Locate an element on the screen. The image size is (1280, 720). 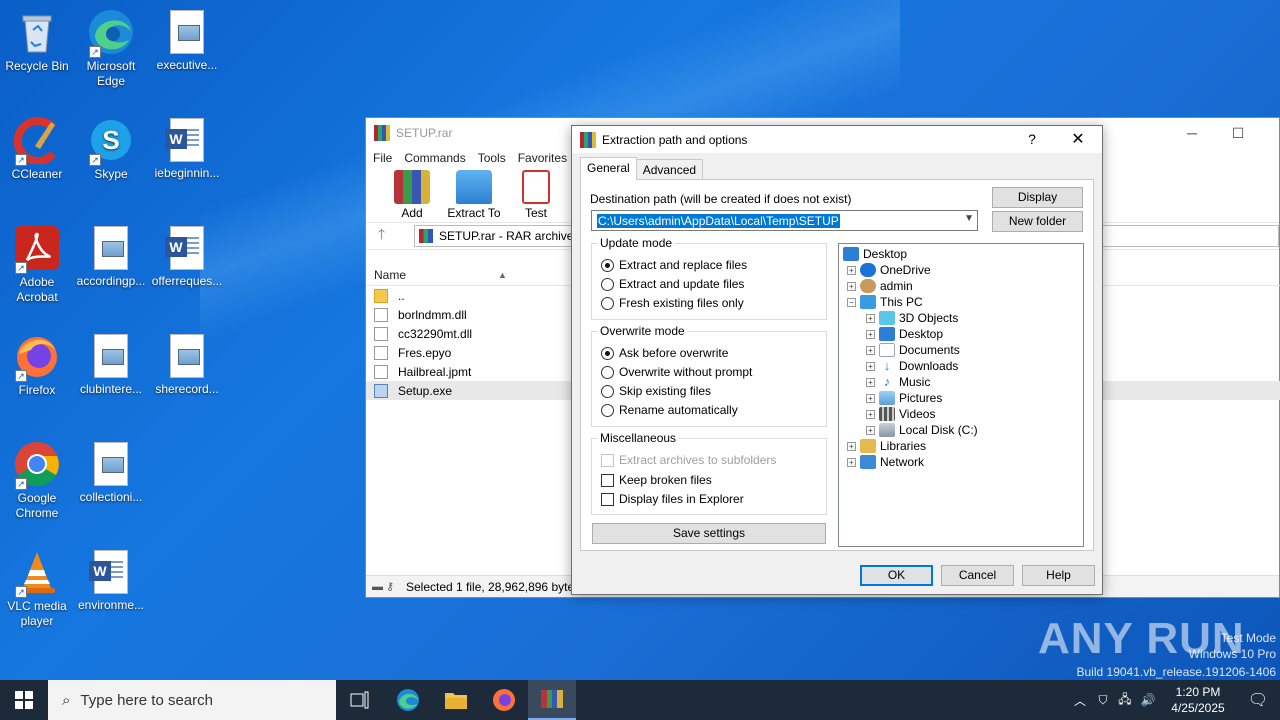
status-text: Selected 1 file, 28,962,896 bytes is located at coordinates (493, 586).